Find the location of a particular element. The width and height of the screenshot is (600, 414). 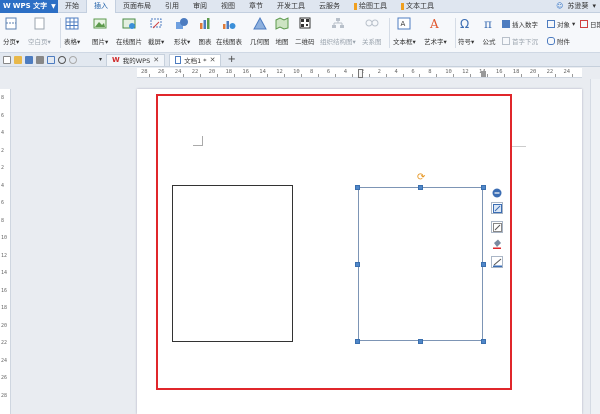

app-menu-button: W WPS 文字 ▼ is located at coordinates (29, 6).